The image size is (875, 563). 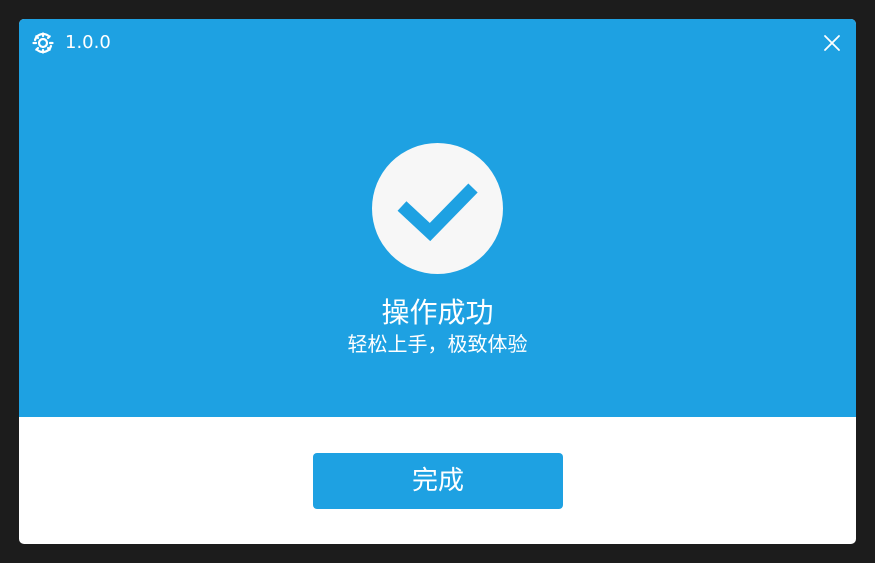 I want to click on close-icon, so click(x=832, y=43).